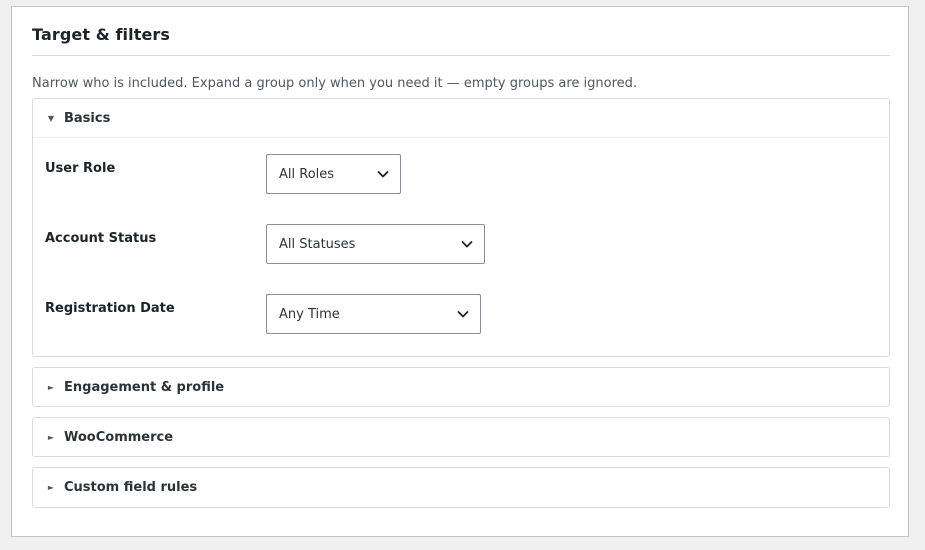  I want to click on filter-group-woocommerce: ► WooCommerce, so click(461, 437).